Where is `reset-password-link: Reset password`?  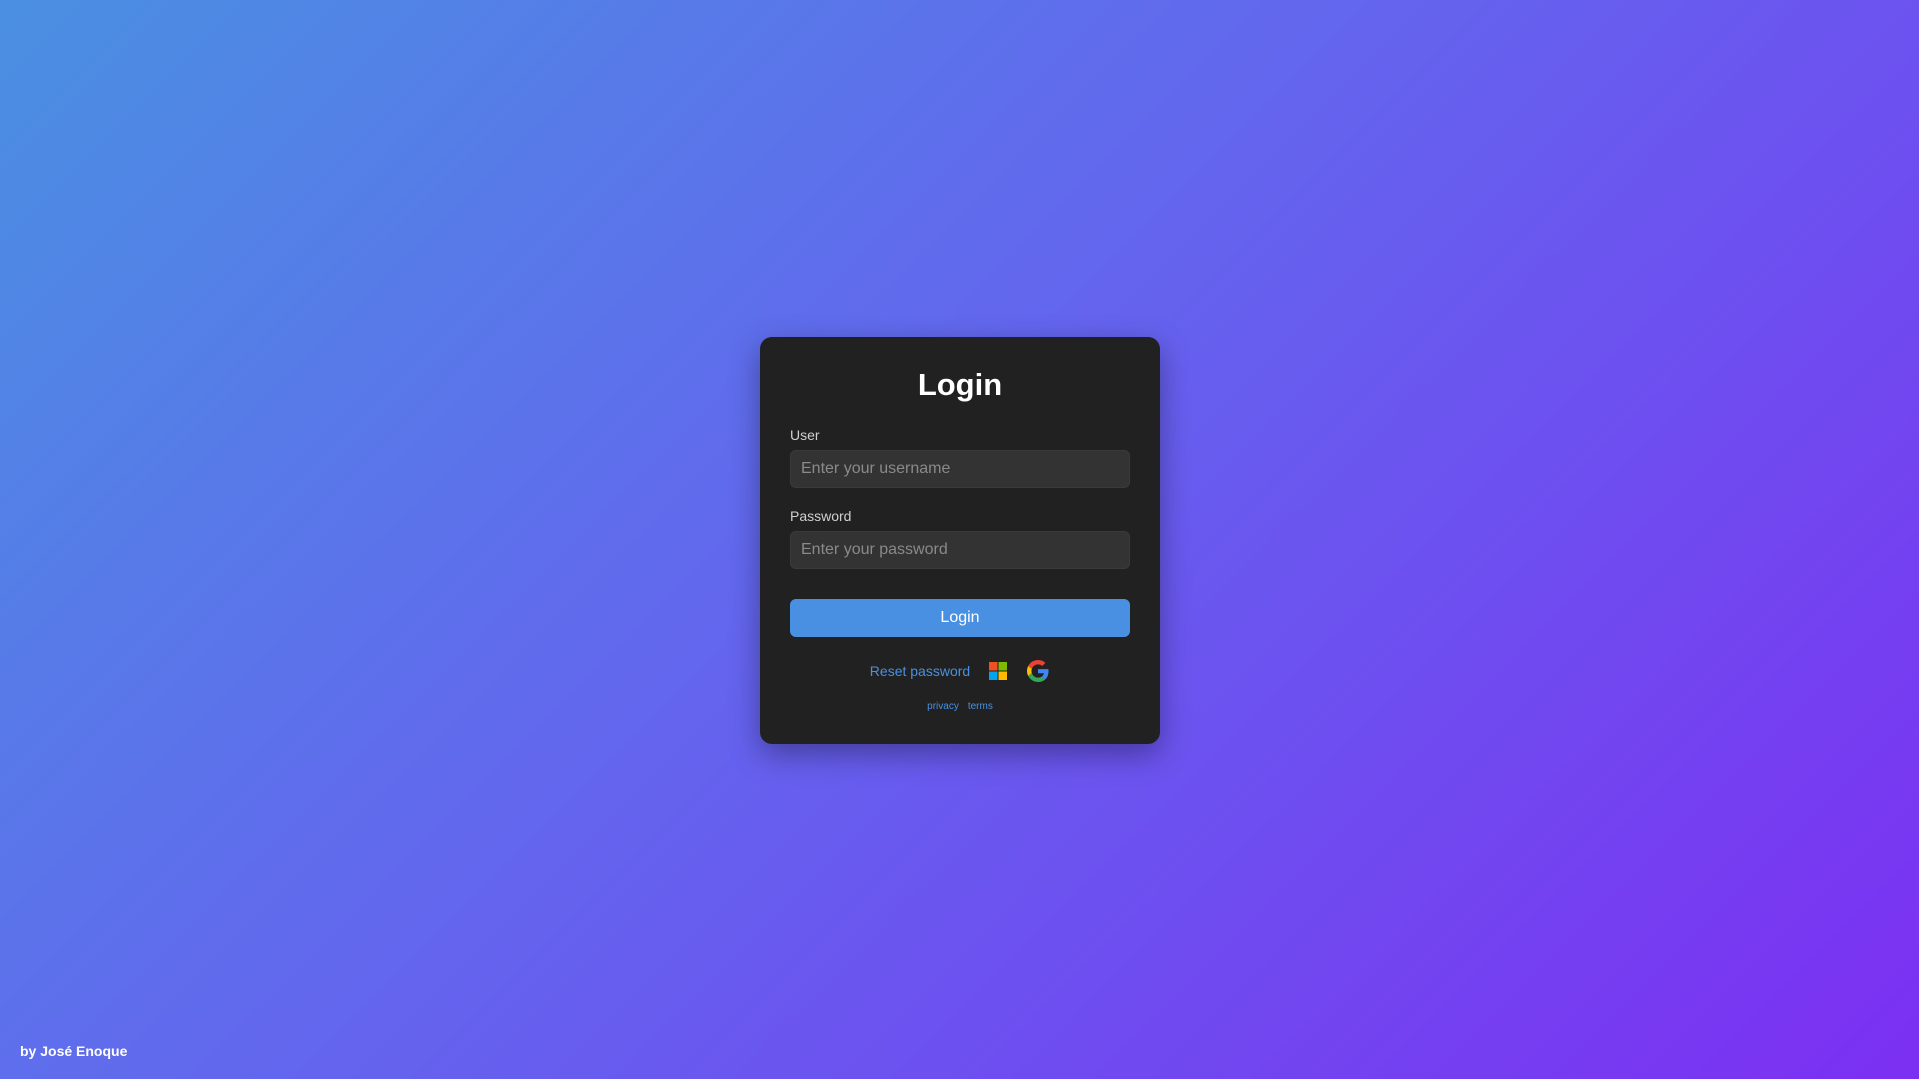
reset-password-link: Reset password is located at coordinates (920, 671).